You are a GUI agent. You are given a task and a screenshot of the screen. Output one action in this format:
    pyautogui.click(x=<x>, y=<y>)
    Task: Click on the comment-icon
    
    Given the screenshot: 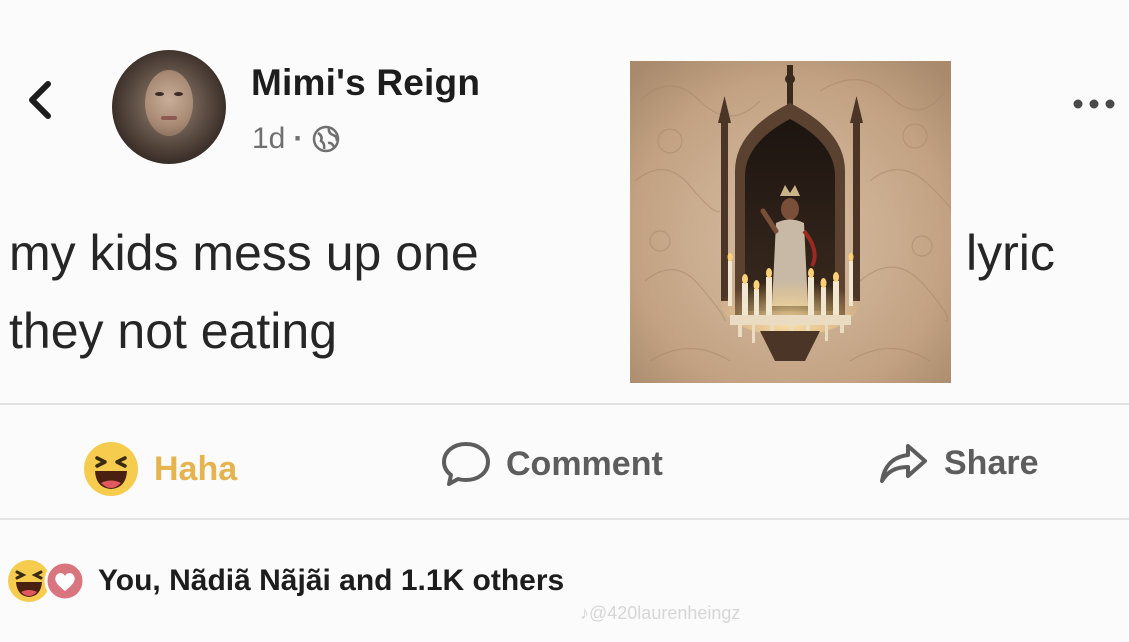 What is the action you would take?
    pyautogui.click(x=466, y=464)
    